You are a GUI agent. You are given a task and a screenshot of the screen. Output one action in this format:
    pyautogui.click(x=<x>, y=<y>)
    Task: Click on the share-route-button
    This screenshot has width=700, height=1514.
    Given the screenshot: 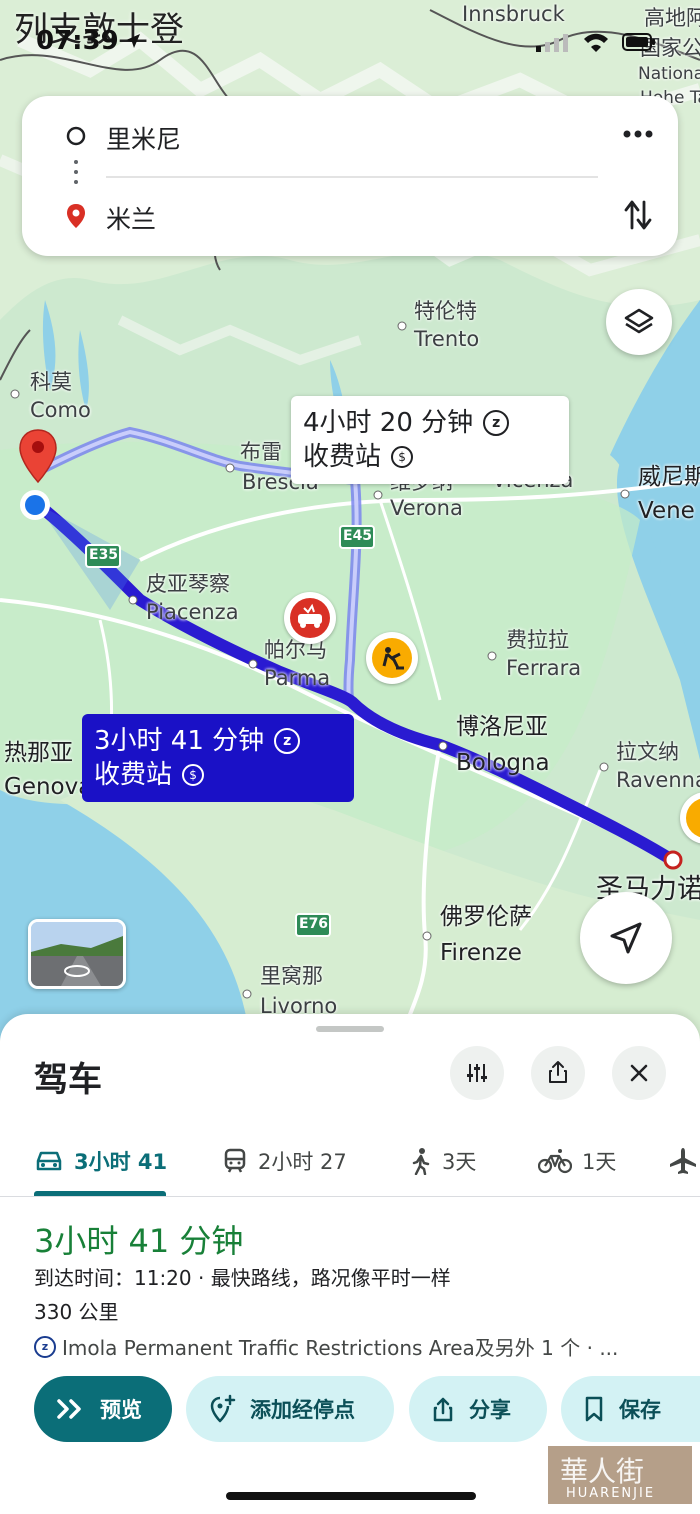 What is the action you would take?
    pyautogui.click(x=558, y=1073)
    